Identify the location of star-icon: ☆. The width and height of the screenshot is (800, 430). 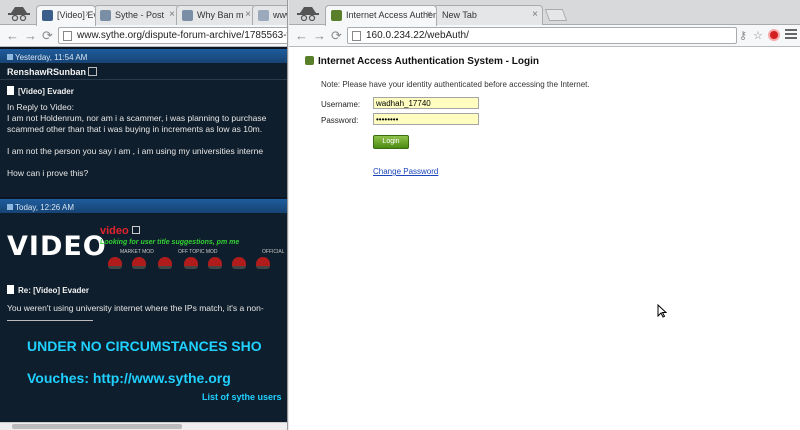
(758, 36).